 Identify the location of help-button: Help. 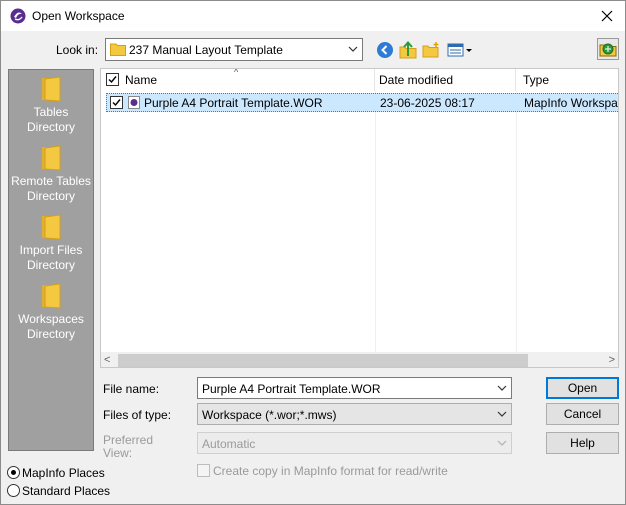
(582, 443).